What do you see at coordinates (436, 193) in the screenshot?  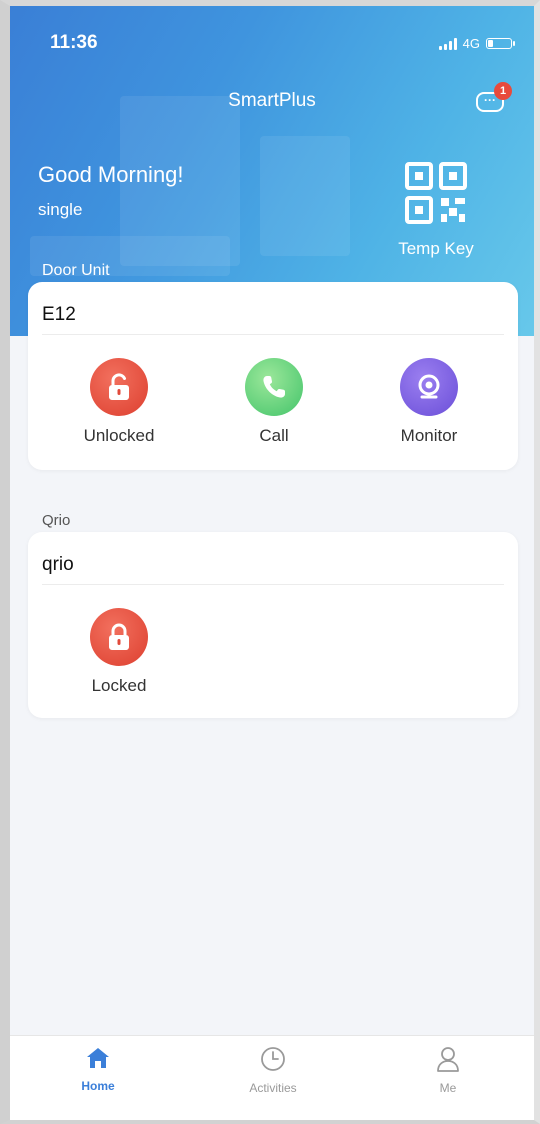 I see `qr-code-icon` at bounding box center [436, 193].